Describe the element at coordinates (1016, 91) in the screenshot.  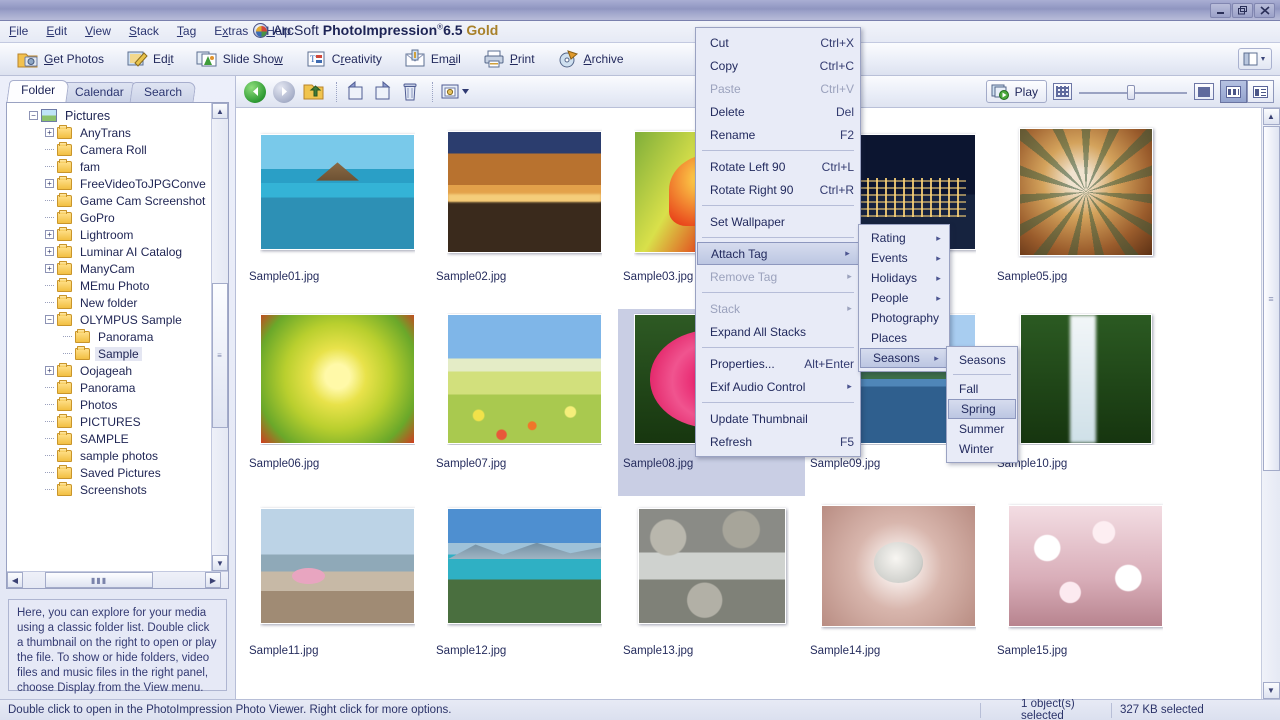
I see `play-button: Play` at that location.